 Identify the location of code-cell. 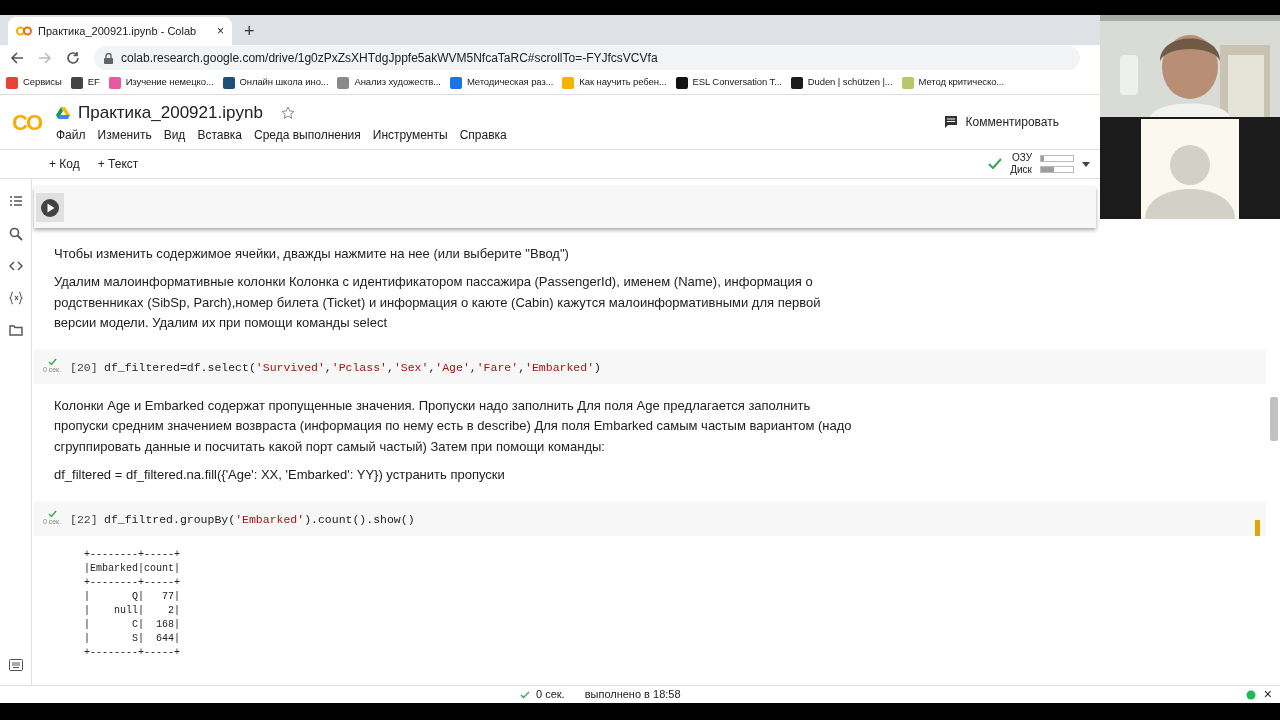
(565, 207).